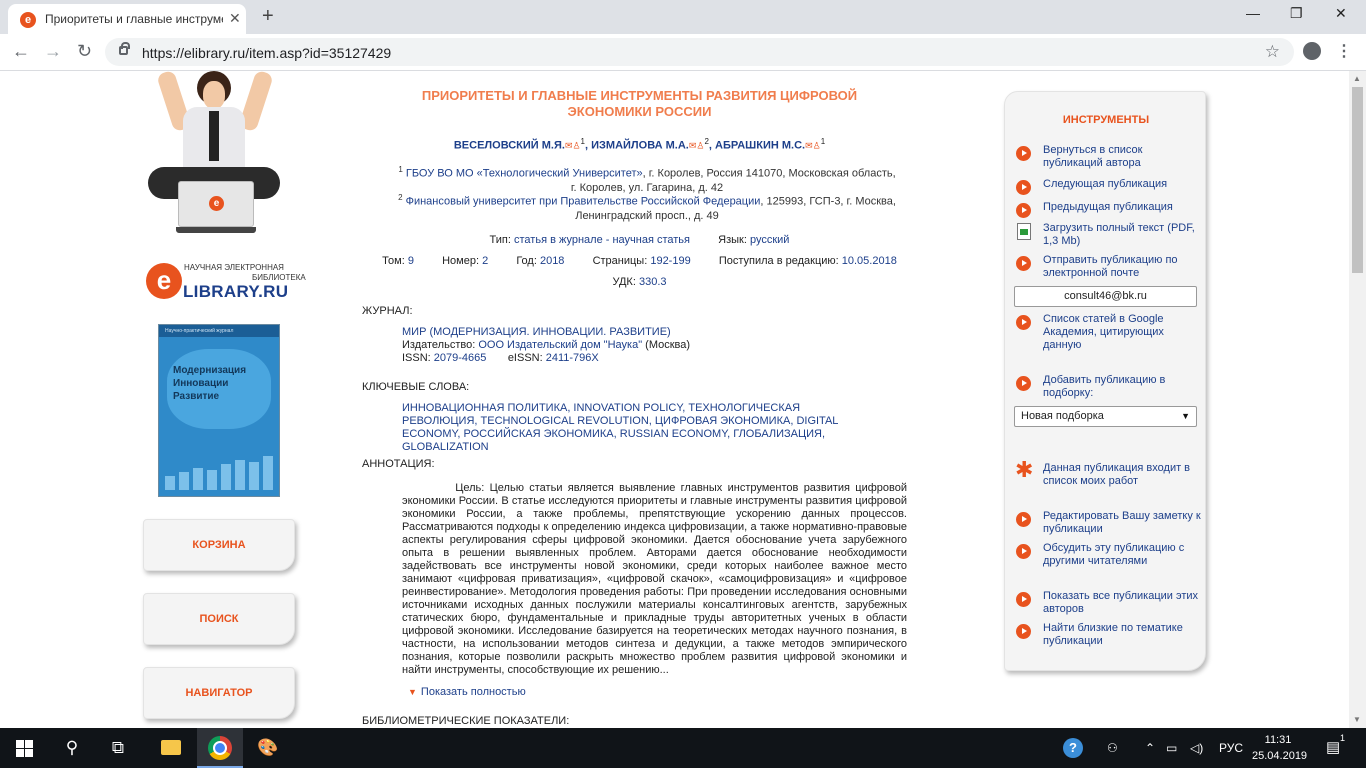 Image resolution: width=1366 pixels, height=768 pixels. I want to click on laptop-logo-icon: e, so click(216, 203).